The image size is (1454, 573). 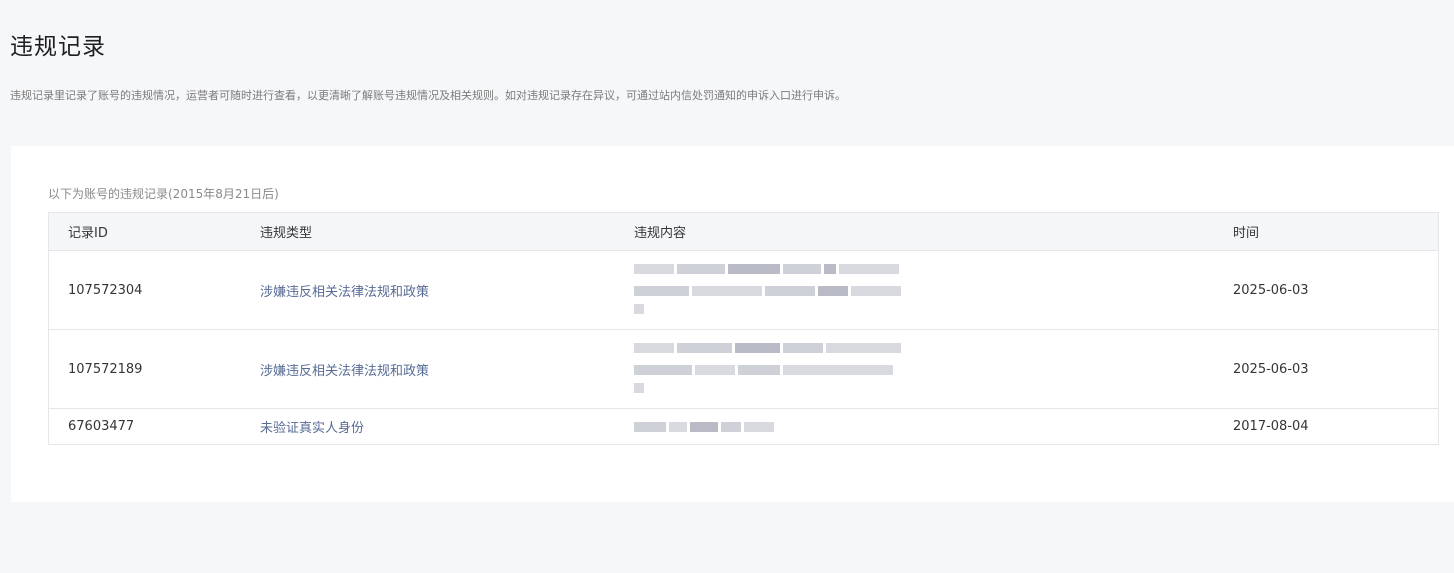 What do you see at coordinates (743, 232) in the screenshot?
I see `table-header: 记录ID 违规类型 违规内容 时间` at bounding box center [743, 232].